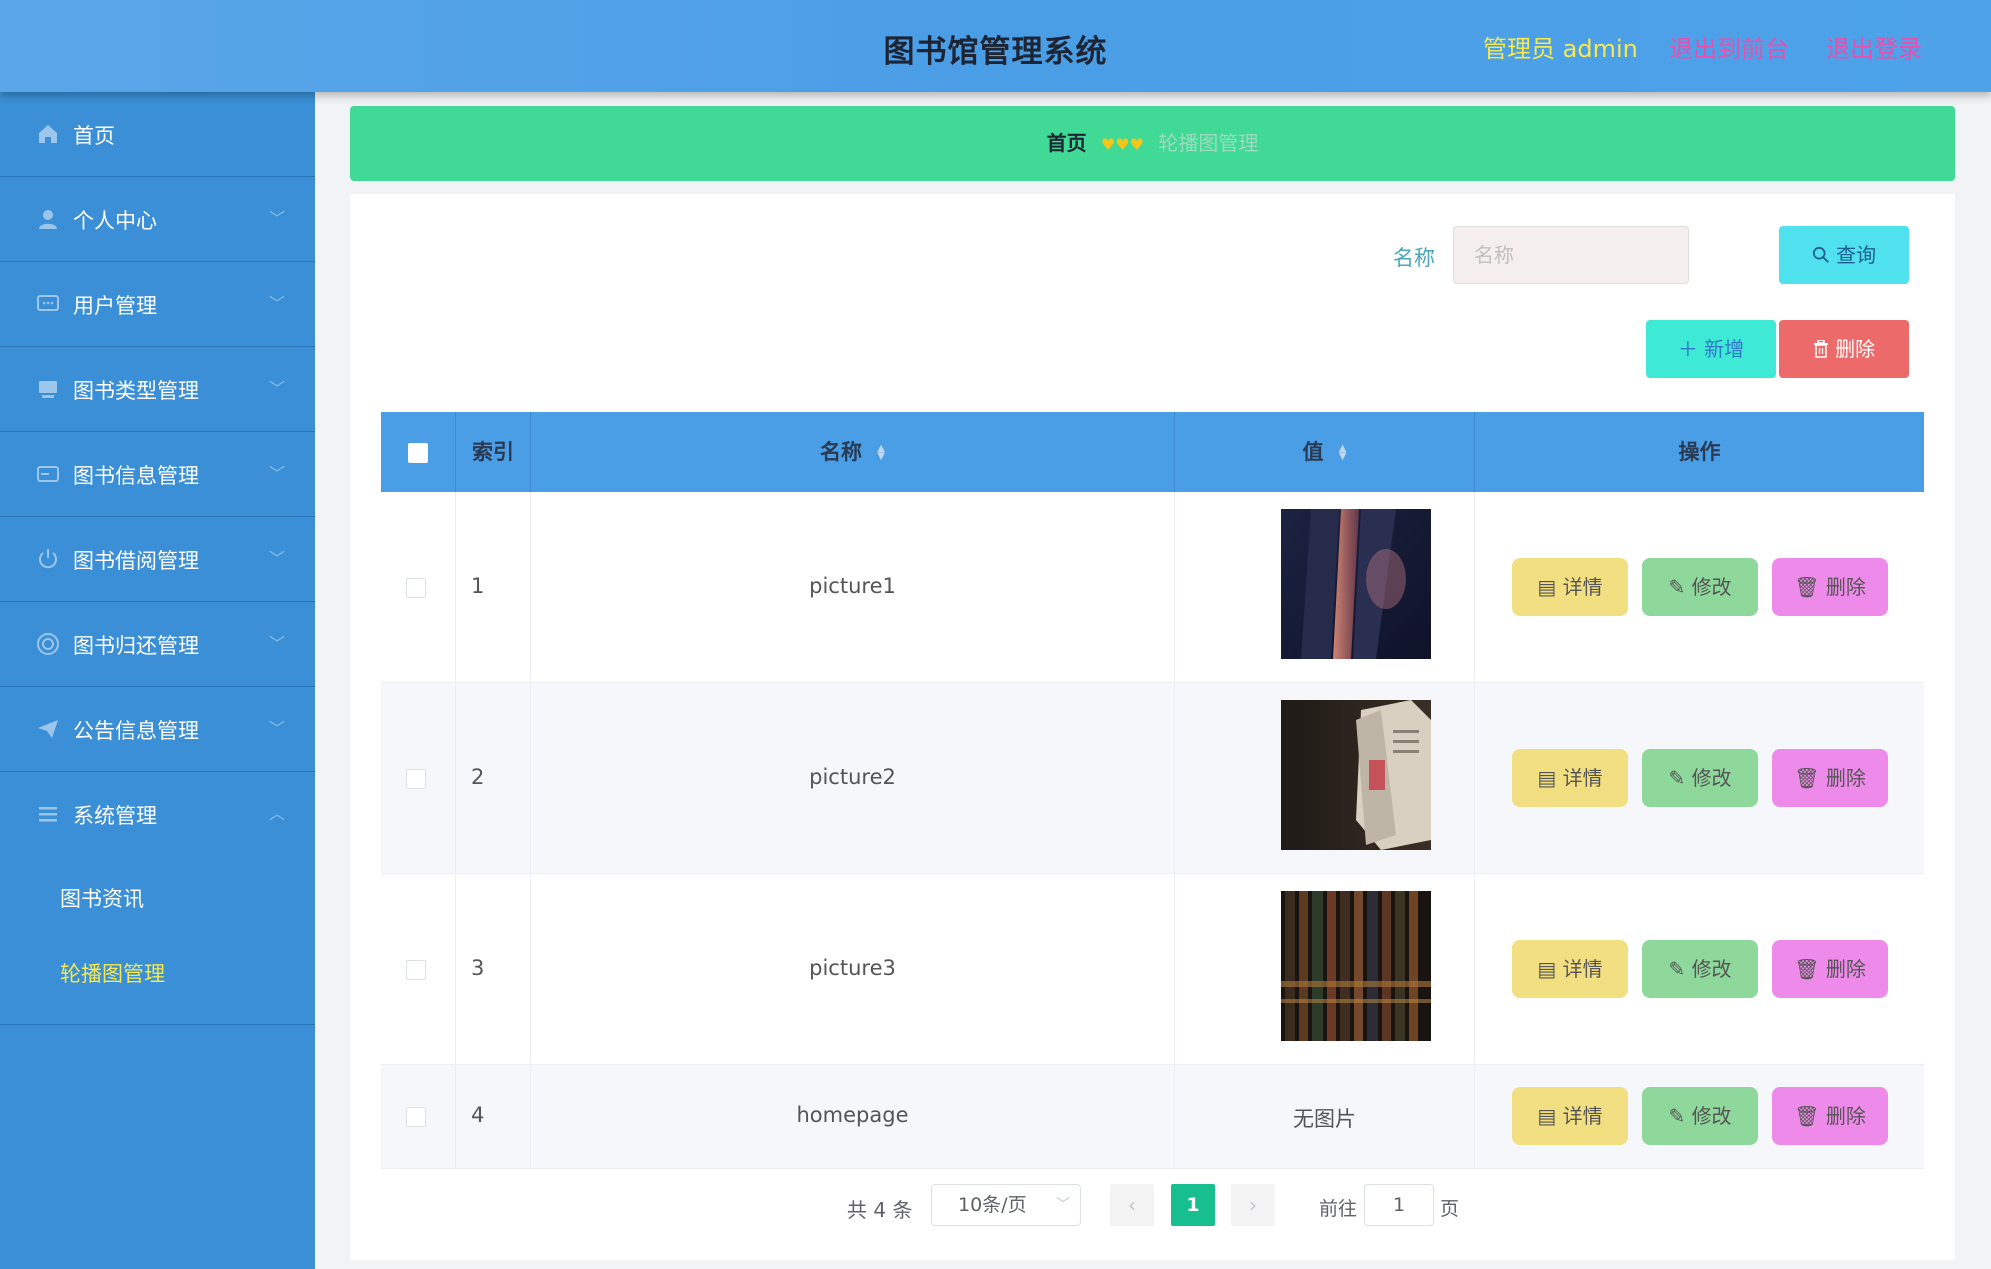  Describe the element at coordinates (1325, 1116) in the screenshot. I see `row-value-cell: 无图片` at that location.